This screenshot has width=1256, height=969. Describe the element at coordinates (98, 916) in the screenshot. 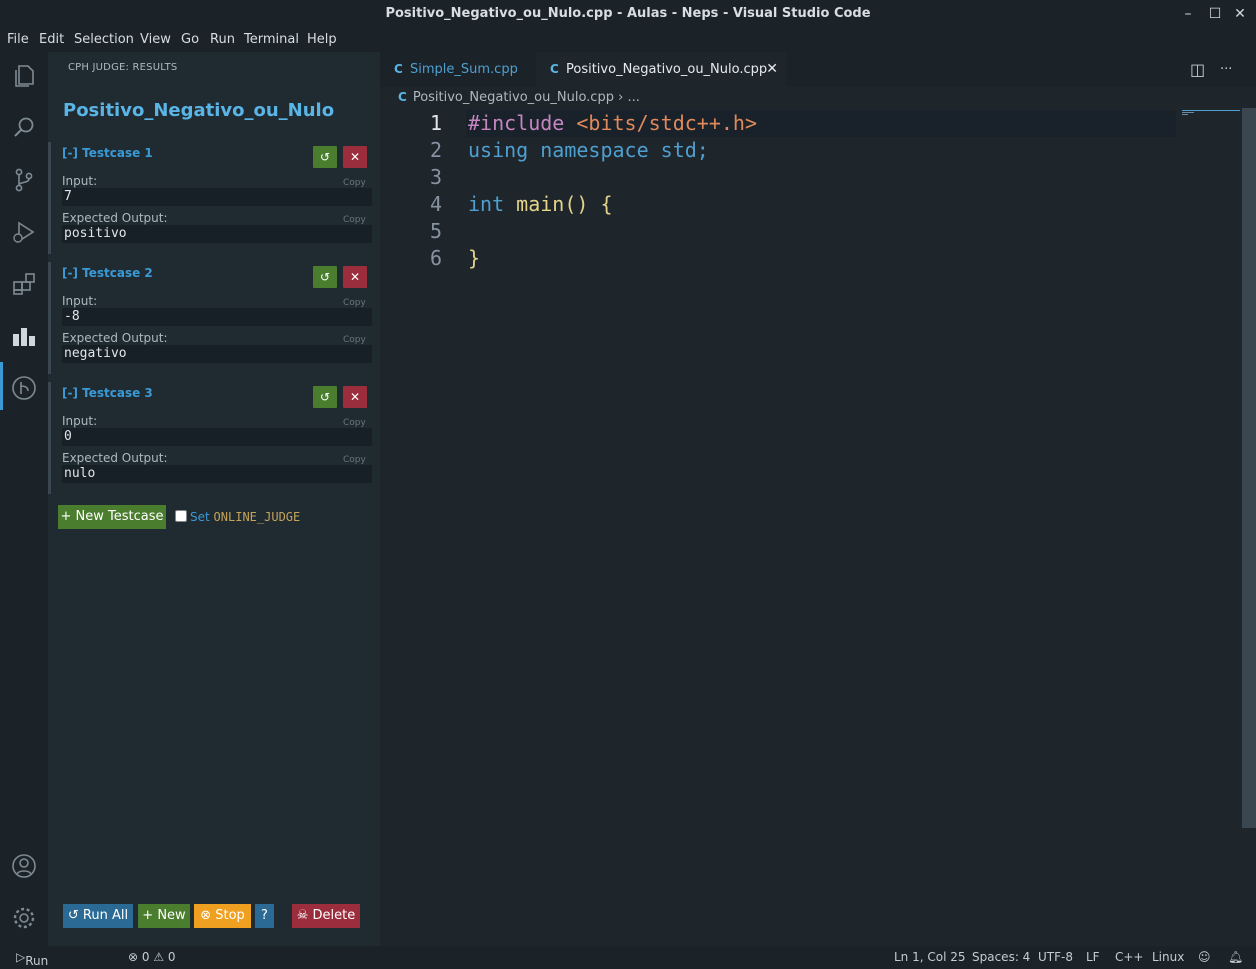

I see `run-all-button: ↺ Run All` at that location.